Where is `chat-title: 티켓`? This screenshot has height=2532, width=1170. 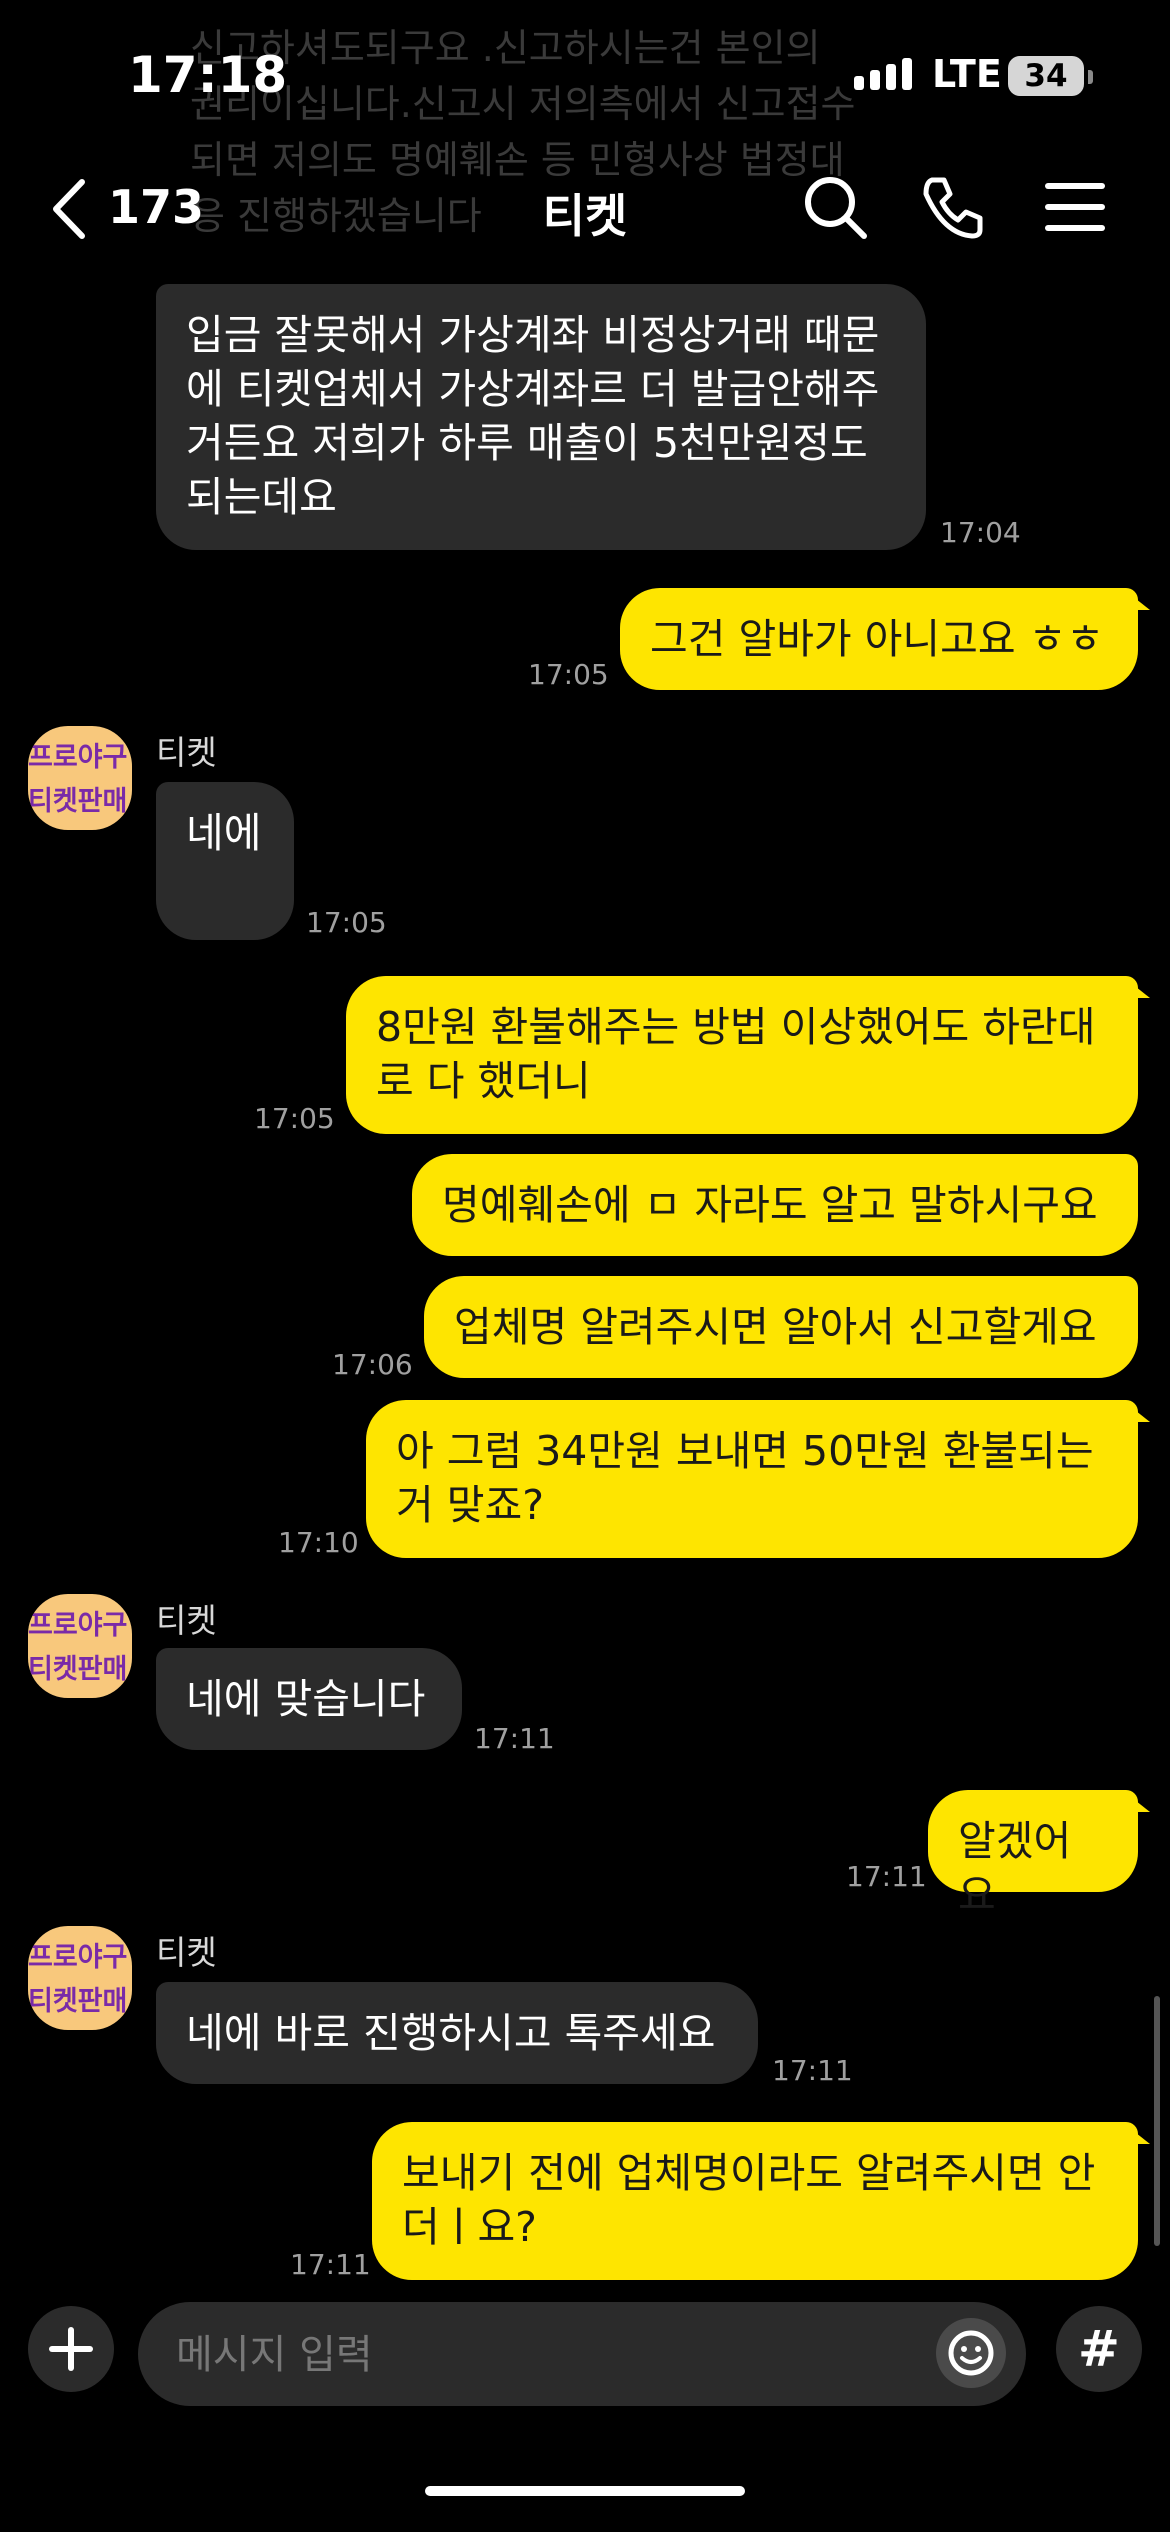 chat-title: 티켓 is located at coordinates (585, 216).